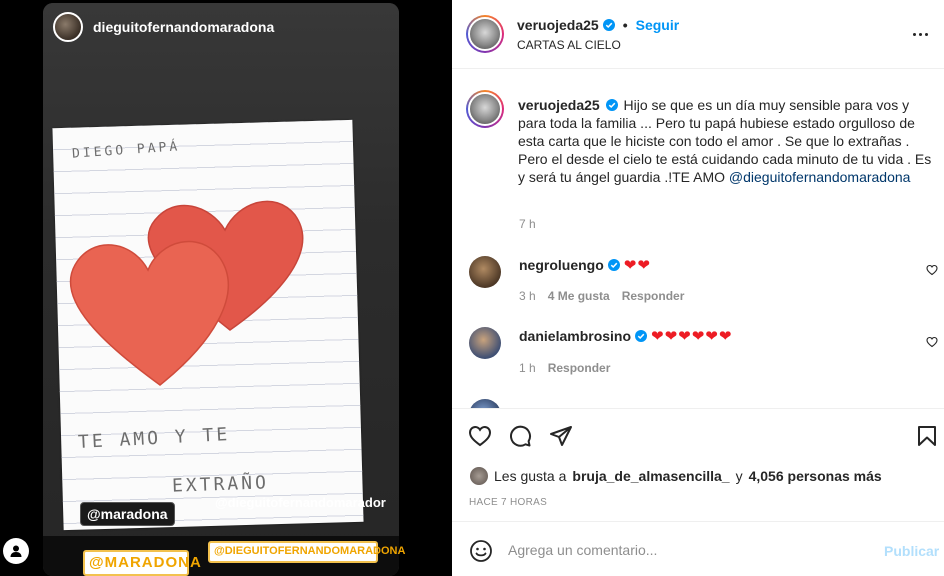 This screenshot has height=576, width=944. I want to click on author-username: veruojeda25, so click(558, 25).